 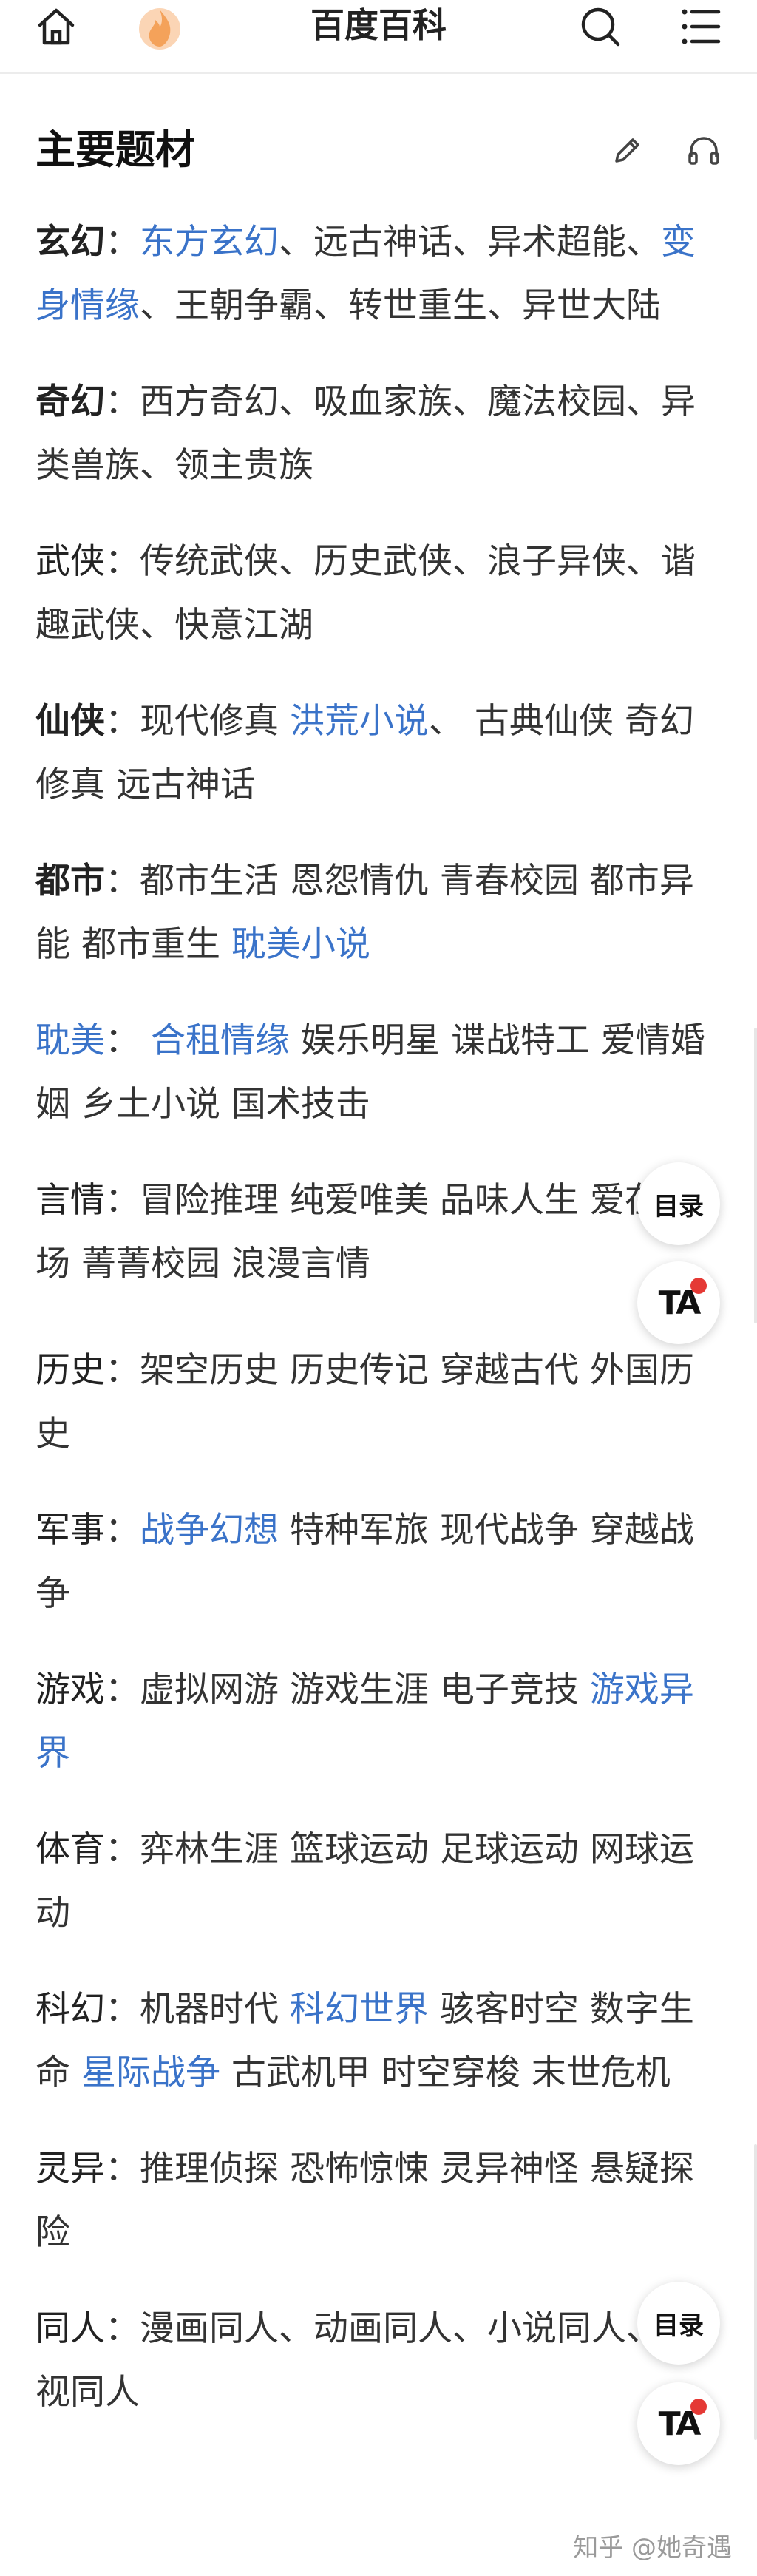 What do you see at coordinates (379, 1232) in the screenshot?
I see `topic-entry: 言情：冒险推理 纯爱唯美 品味人生 爱在职场 菁菁校园 浪漫言情` at bounding box center [379, 1232].